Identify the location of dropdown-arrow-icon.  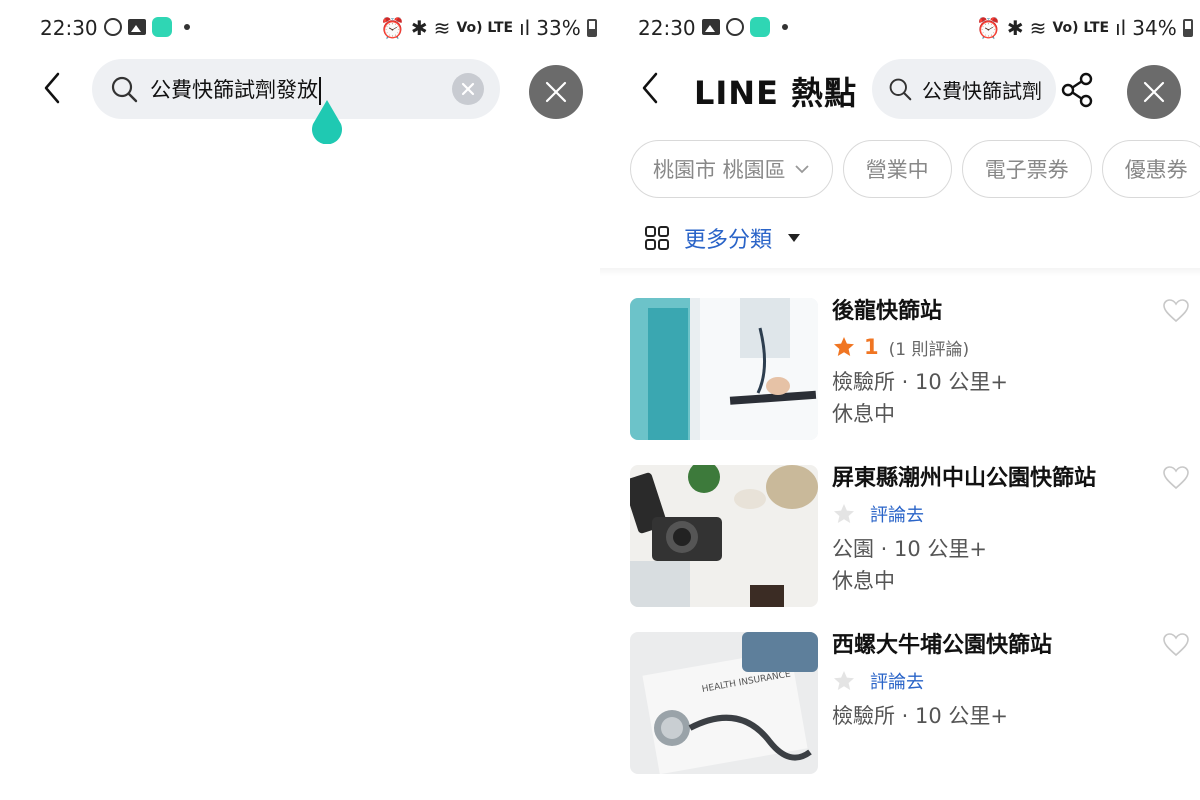
(794, 238).